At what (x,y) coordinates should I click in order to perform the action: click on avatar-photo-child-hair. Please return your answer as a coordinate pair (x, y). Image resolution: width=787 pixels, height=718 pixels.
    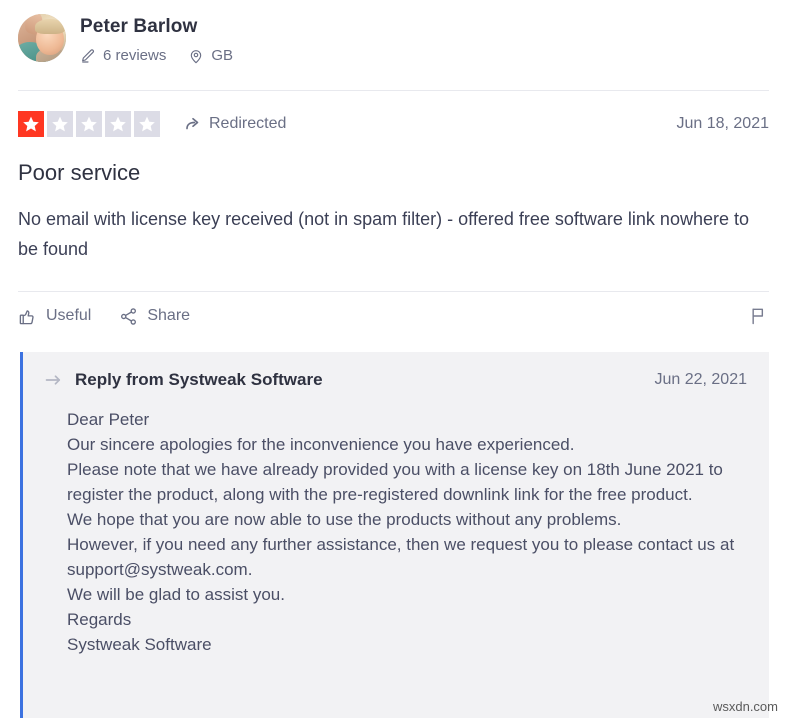
    Looking at the image, I should click on (50, 26).